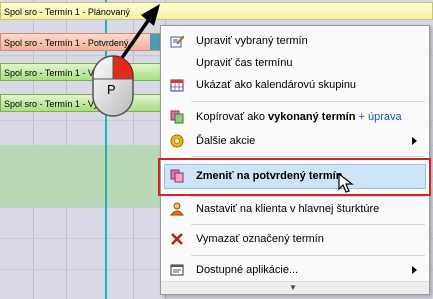 Image resolution: width=433 pixels, height=299 pixels. Describe the element at coordinates (295, 63) in the screenshot. I see `menu-item-edit-time: Upraviť čas termínu` at that location.